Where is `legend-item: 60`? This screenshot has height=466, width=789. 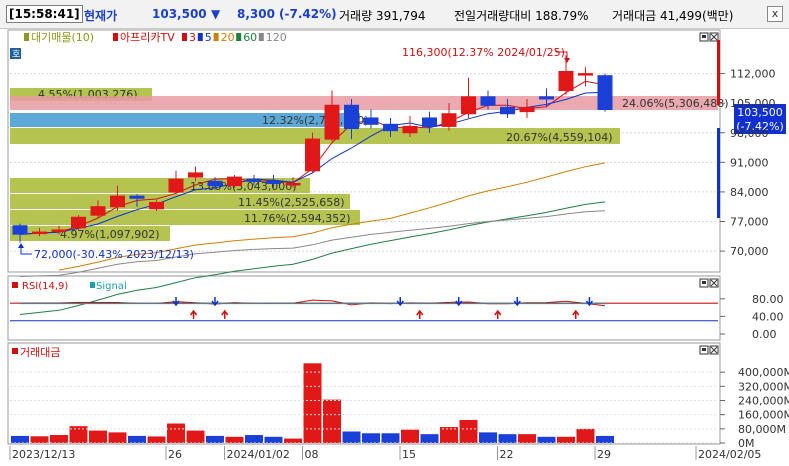
legend-item: 60 is located at coordinates (250, 37).